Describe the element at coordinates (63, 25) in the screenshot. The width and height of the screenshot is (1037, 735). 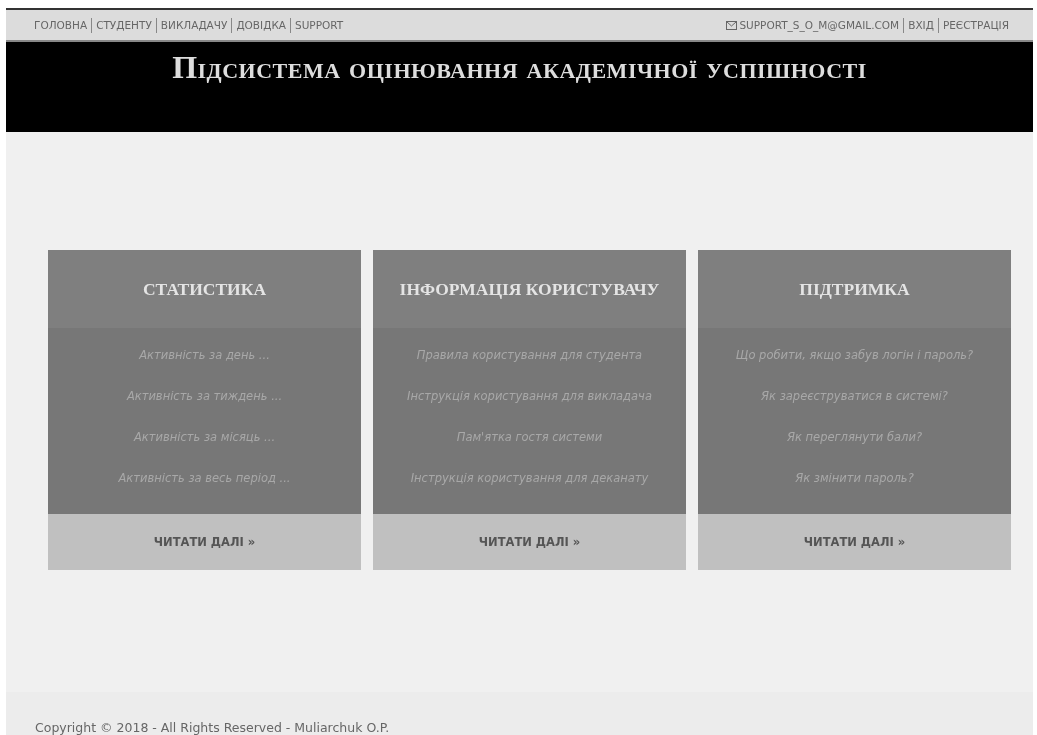
I see `nav-link: ГОЛОВНА` at that location.